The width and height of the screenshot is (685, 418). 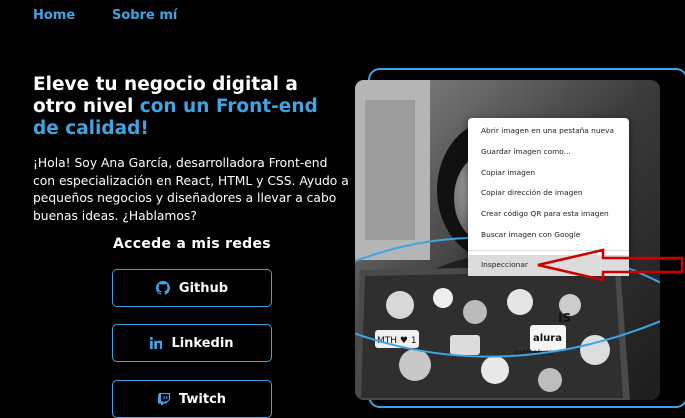 What do you see at coordinates (548, 131) in the screenshot?
I see `menu-open-image-new-tab: Abrir imagen en una pestaña nueva` at bounding box center [548, 131].